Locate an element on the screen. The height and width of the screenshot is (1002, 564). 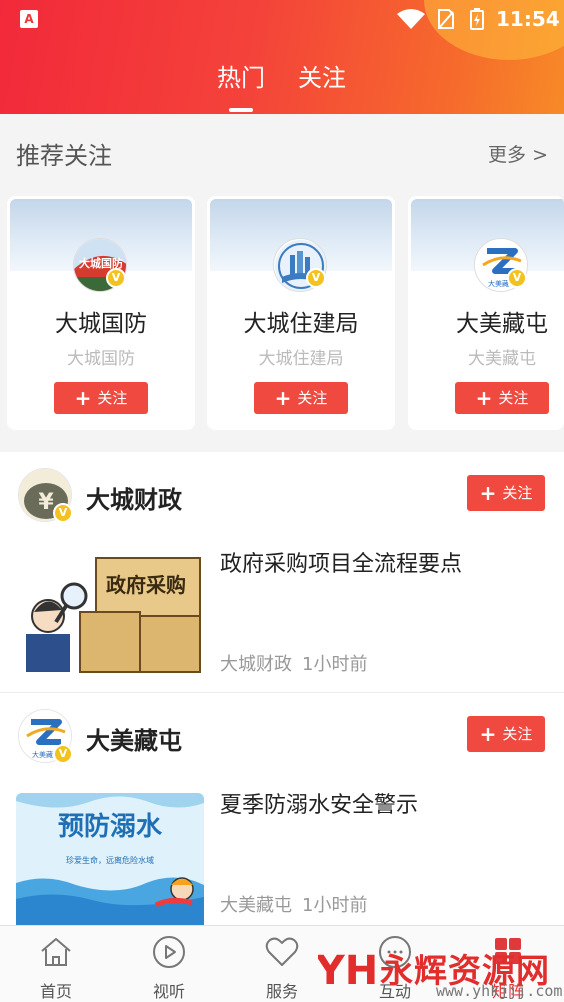
recommend-card: 大城国防 V 大城国防 大城国防 + 关注 is located at coordinates (101, 313).